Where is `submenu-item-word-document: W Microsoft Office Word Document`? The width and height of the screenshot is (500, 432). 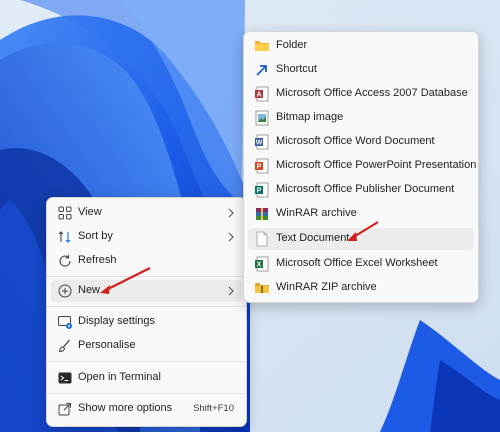
submenu-item-word-document: W Microsoft Office Word Document is located at coordinates (361, 142).